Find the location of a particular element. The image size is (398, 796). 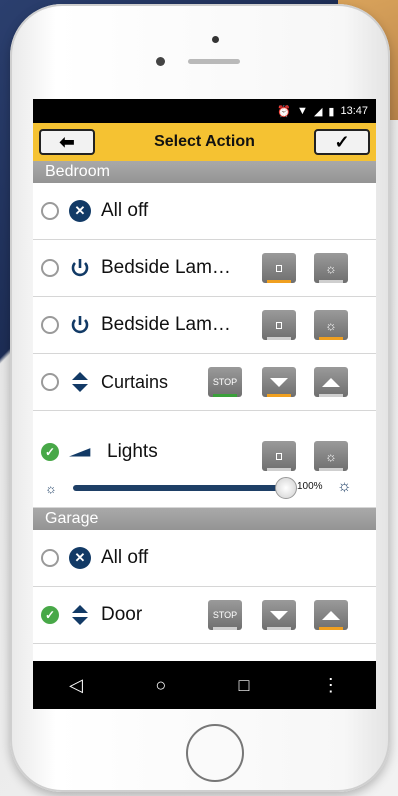

list-item-all-off: ✕ All off is located at coordinates (204, 211).